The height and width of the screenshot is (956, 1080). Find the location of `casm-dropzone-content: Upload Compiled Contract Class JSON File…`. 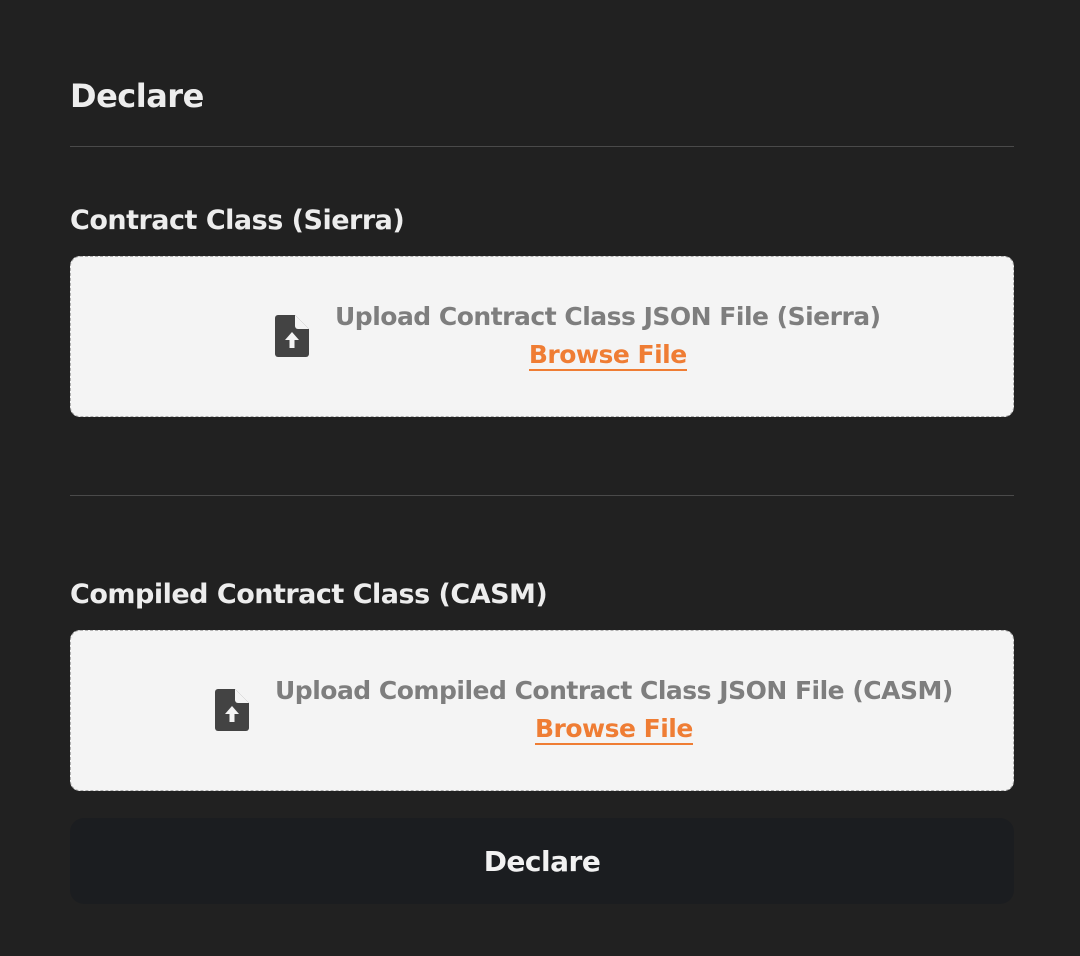

casm-dropzone-content: Upload Compiled Contract Class JSON File… is located at coordinates (584, 710).